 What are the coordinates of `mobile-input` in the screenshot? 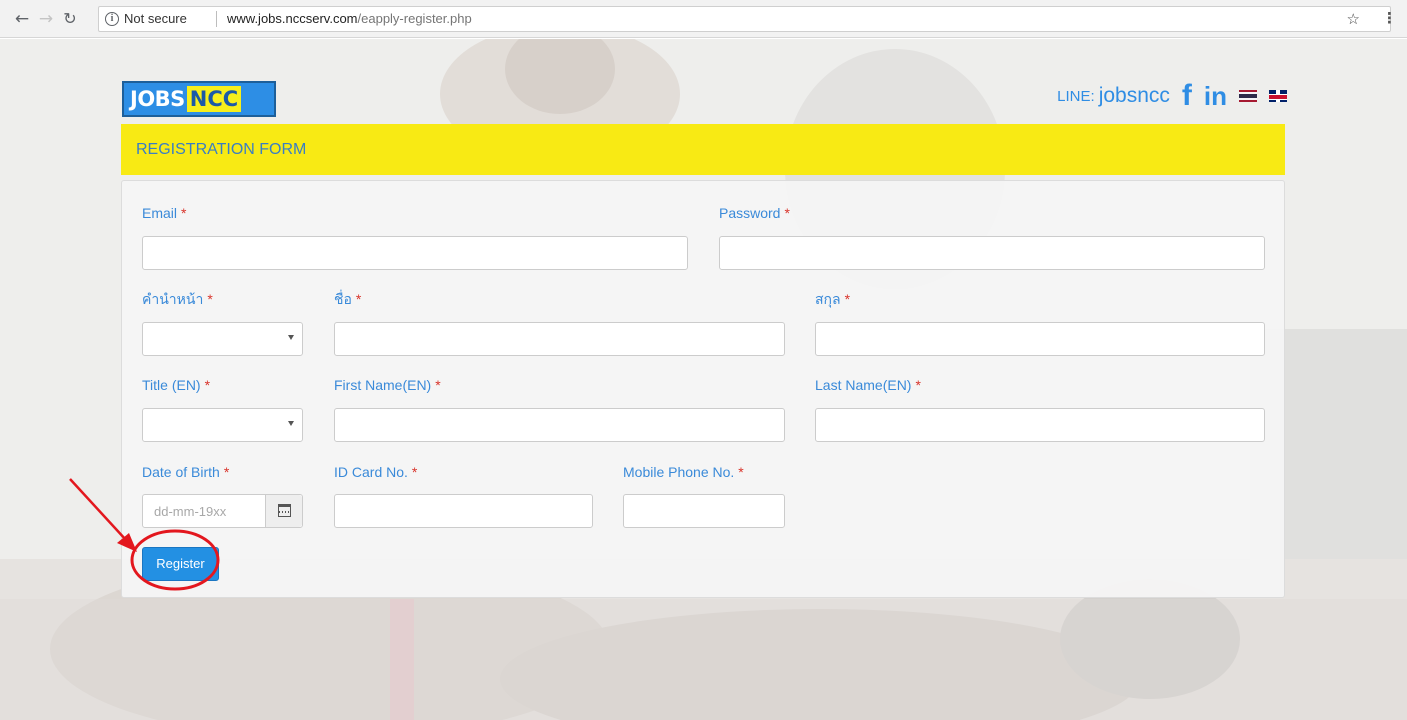 It's located at (704, 511).